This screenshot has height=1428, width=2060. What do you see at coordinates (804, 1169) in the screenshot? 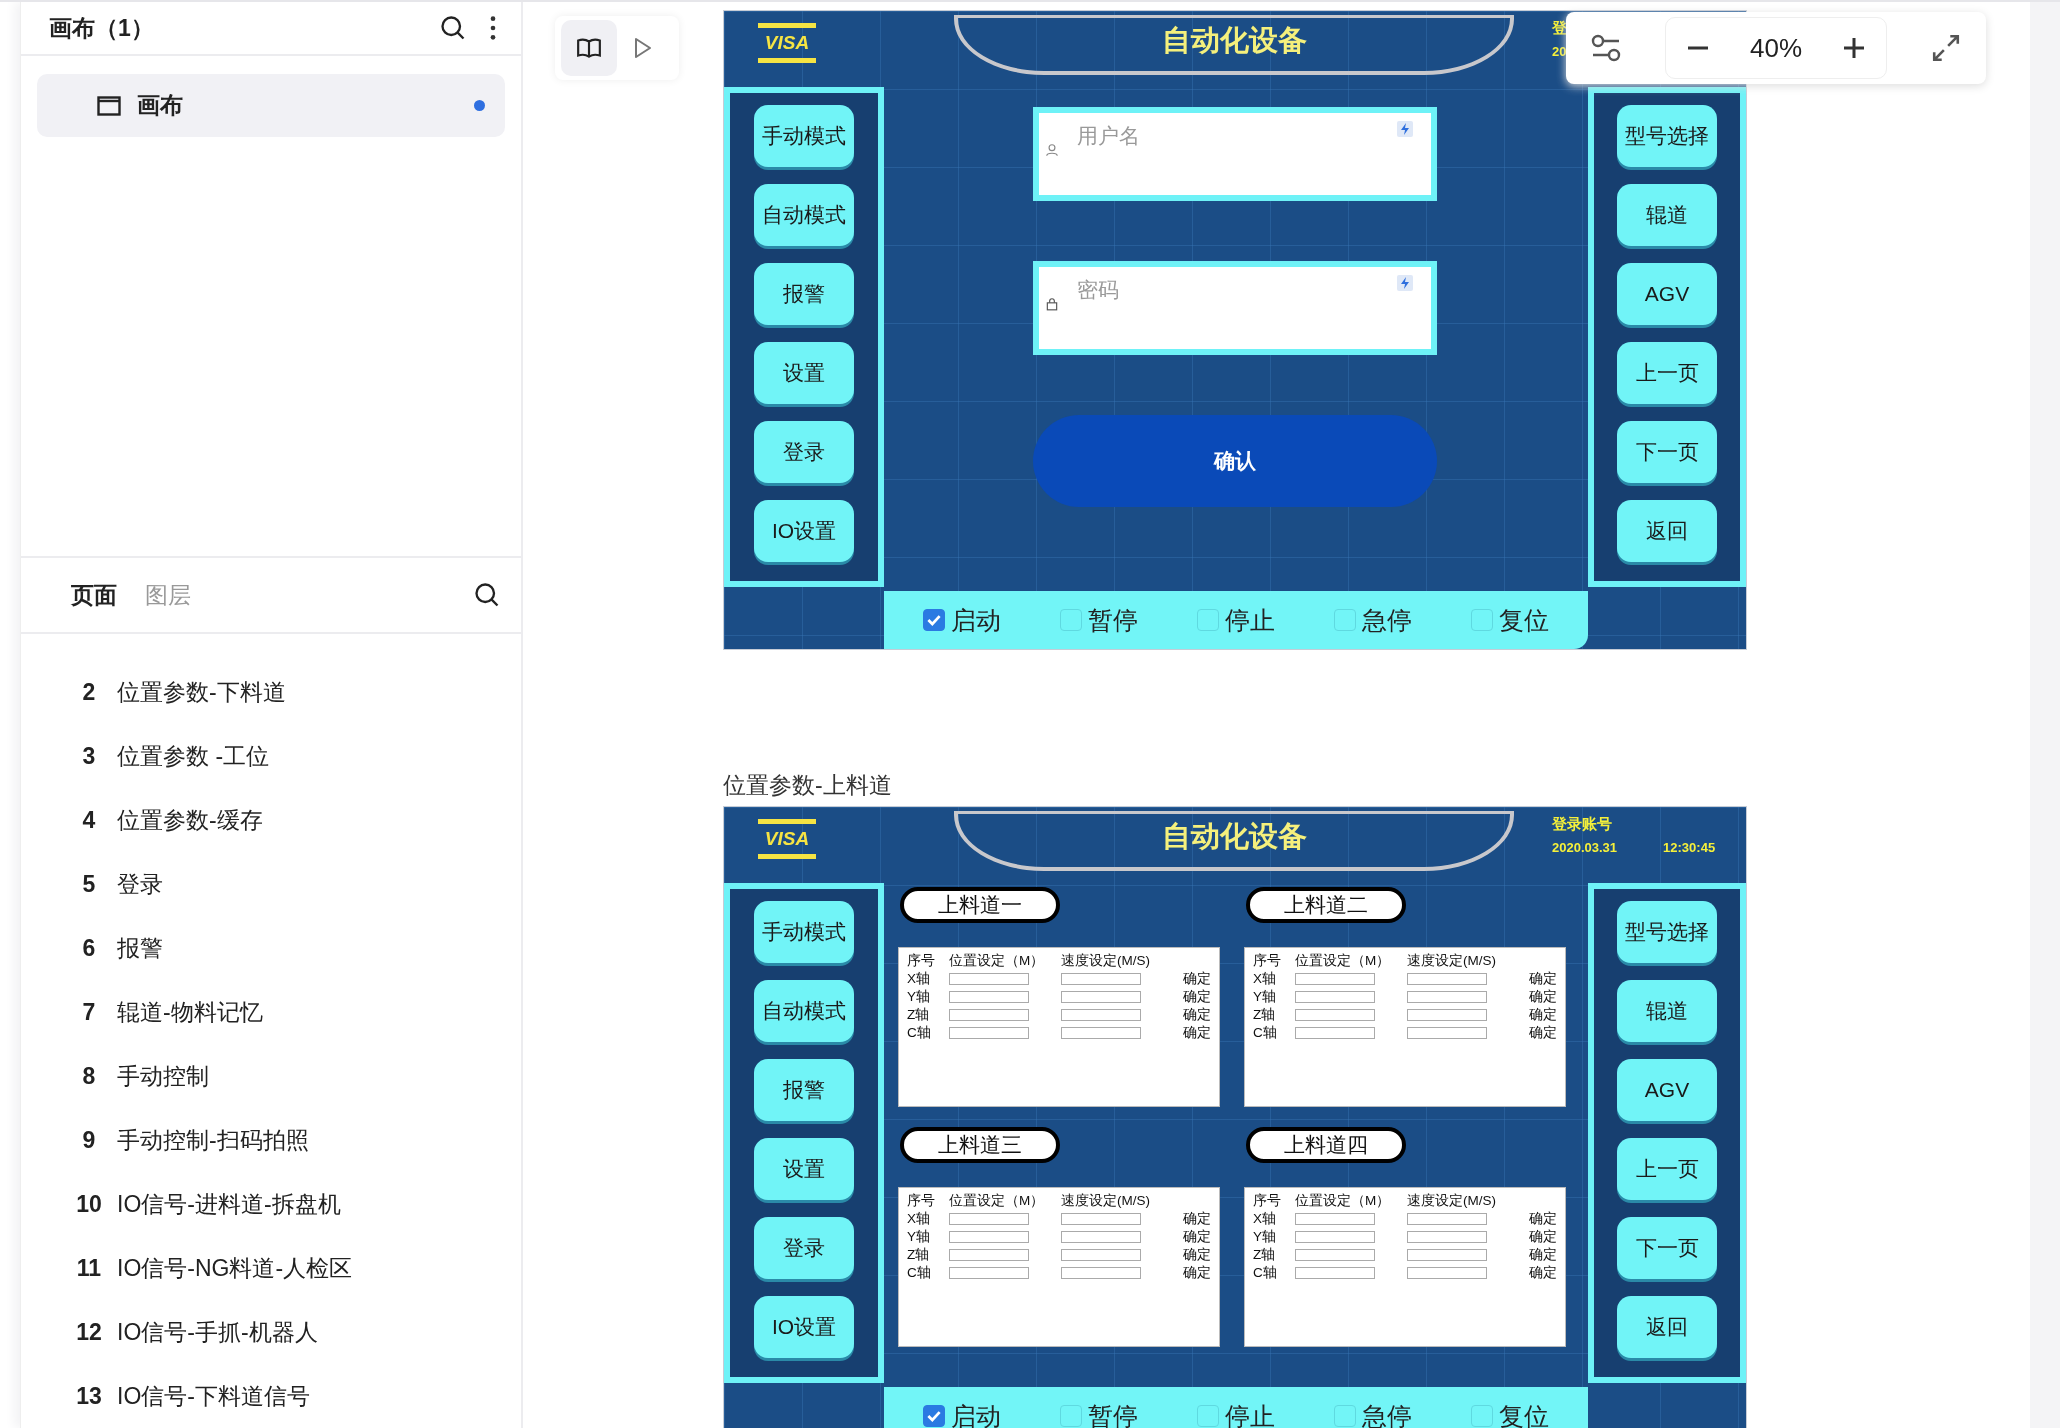
I see `menu-button: 设置` at bounding box center [804, 1169].